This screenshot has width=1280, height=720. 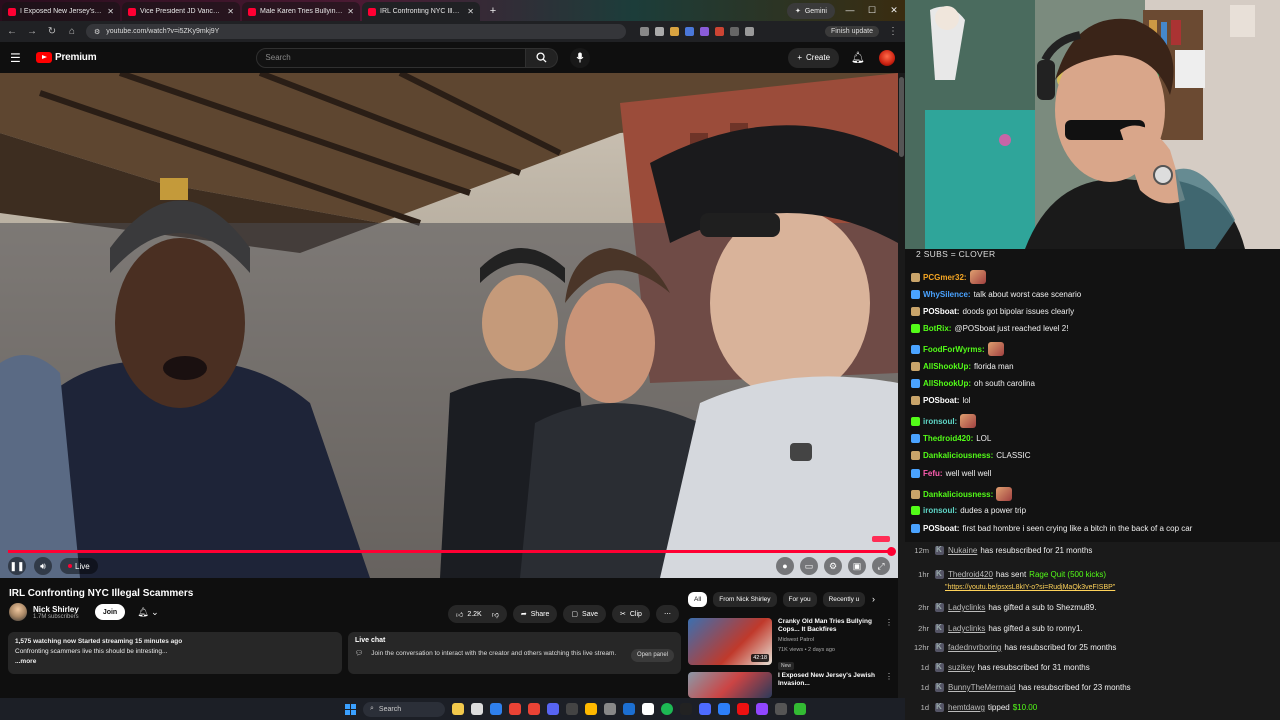 What do you see at coordinates (945, 277) in the screenshot?
I see `chat-username: PCGmer32:` at bounding box center [945, 277].